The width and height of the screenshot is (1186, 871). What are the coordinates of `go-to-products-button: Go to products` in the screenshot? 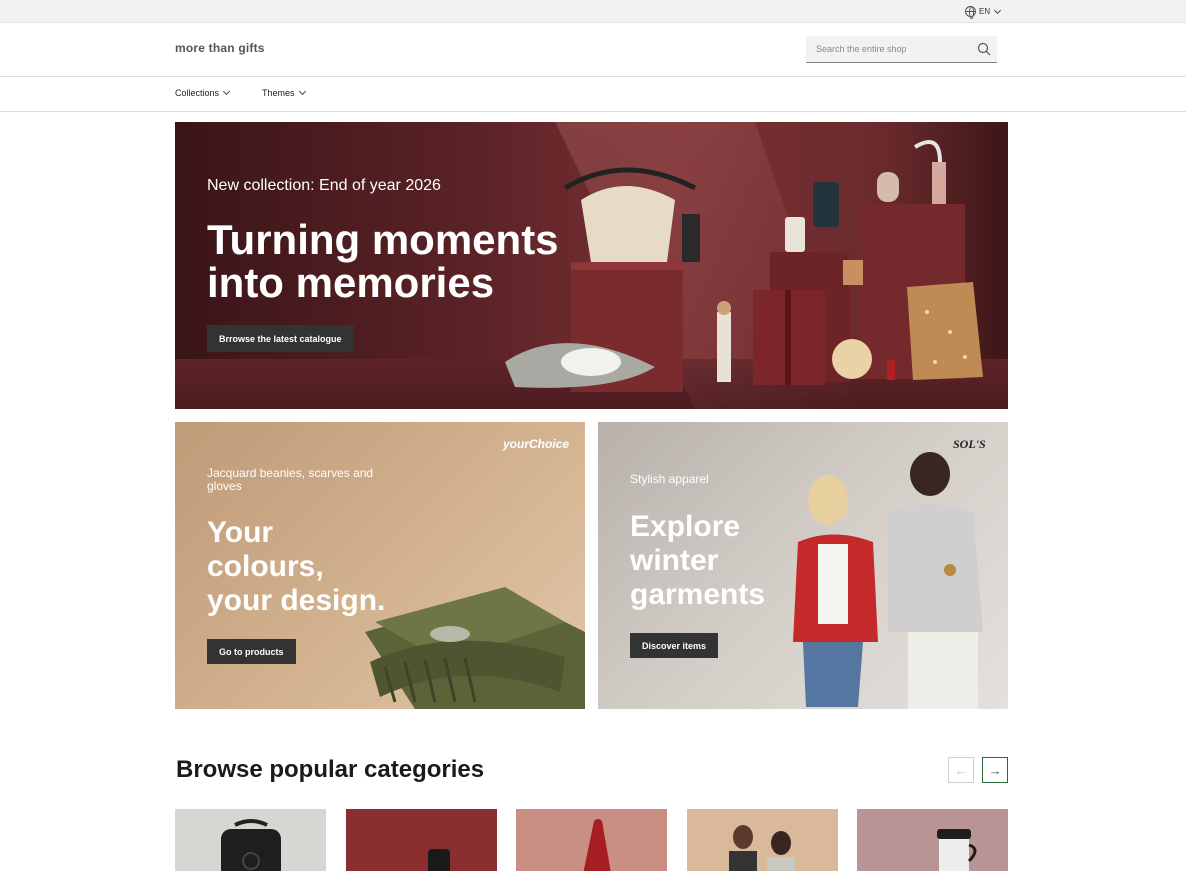 It's located at (251, 651).